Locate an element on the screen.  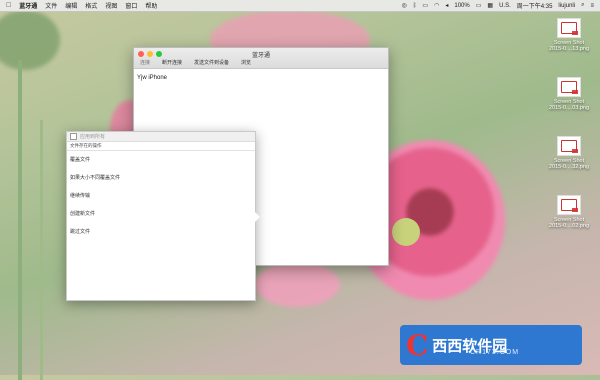
menu-format: 格式 is located at coordinates (91, 5).